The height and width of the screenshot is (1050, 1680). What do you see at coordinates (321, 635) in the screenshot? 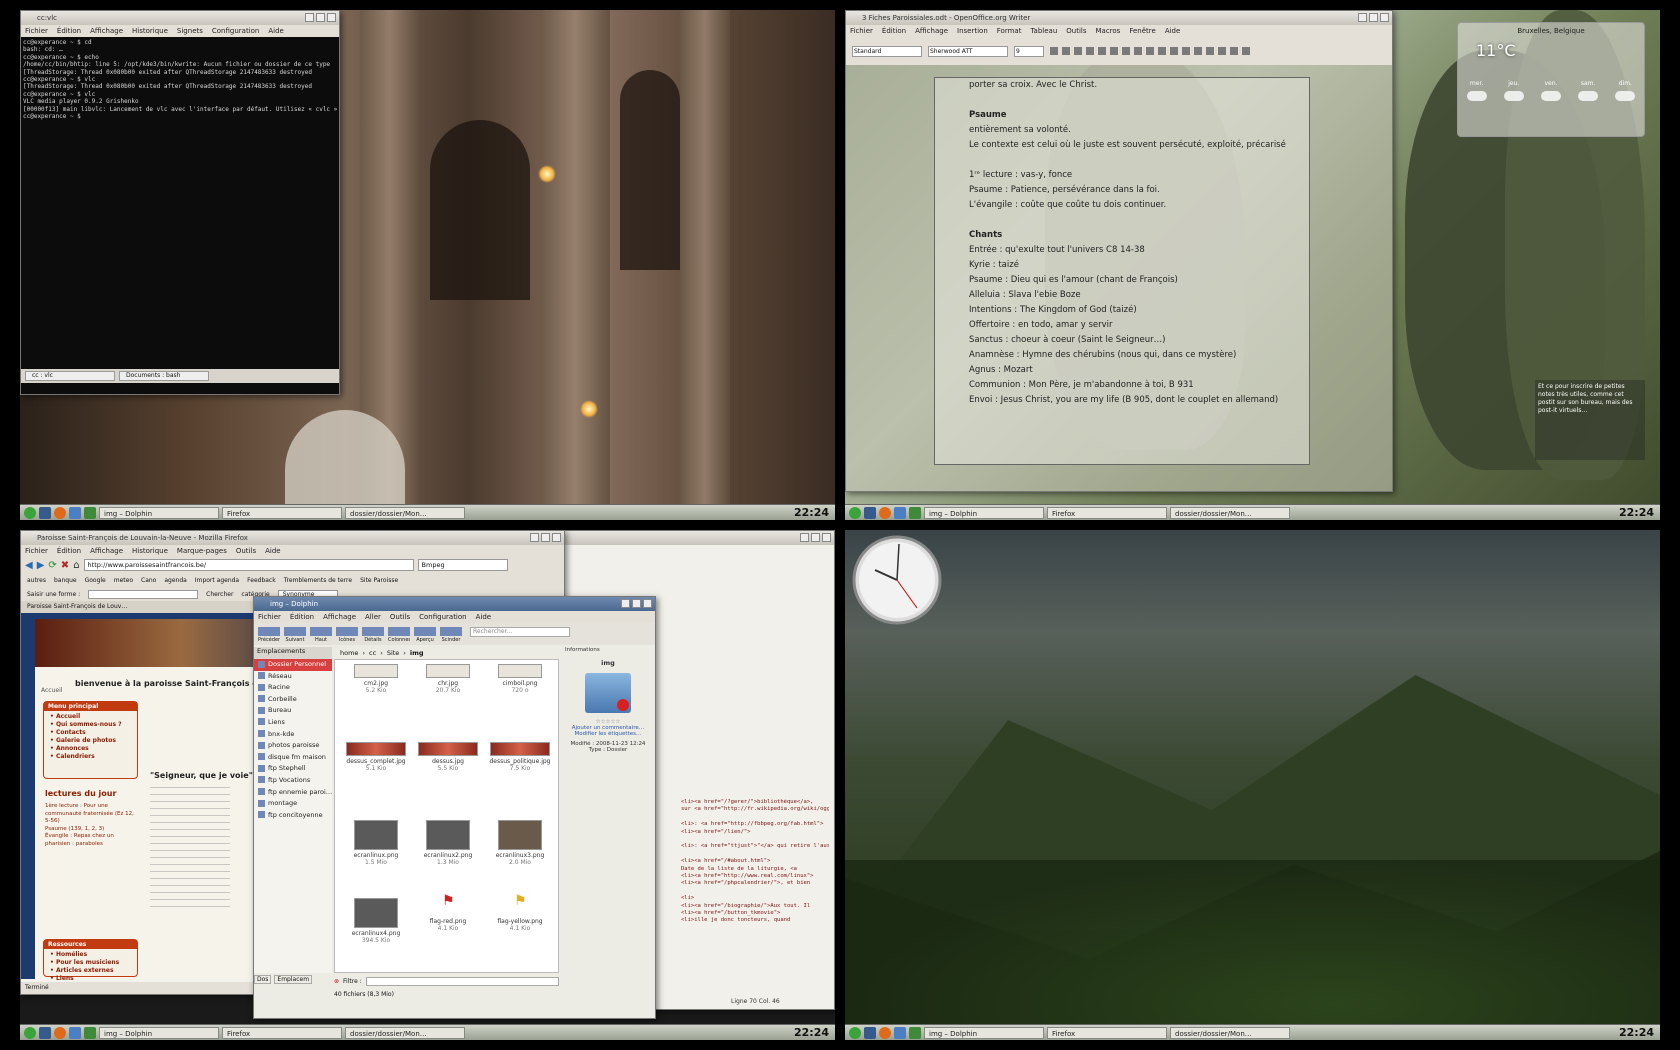
I see `toolbar-button: Haut` at bounding box center [321, 635].